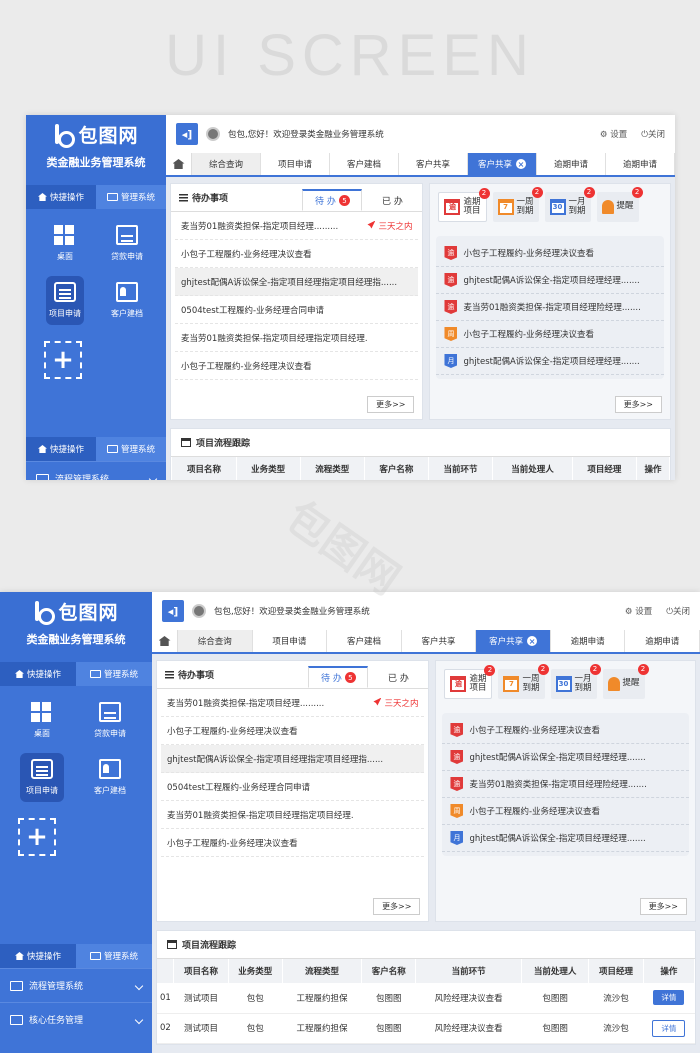 The width and height of the screenshot is (700, 1053). What do you see at coordinates (56, 987) in the screenshot?
I see `menu-label: 流程管理系统` at bounding box center [56, 987].